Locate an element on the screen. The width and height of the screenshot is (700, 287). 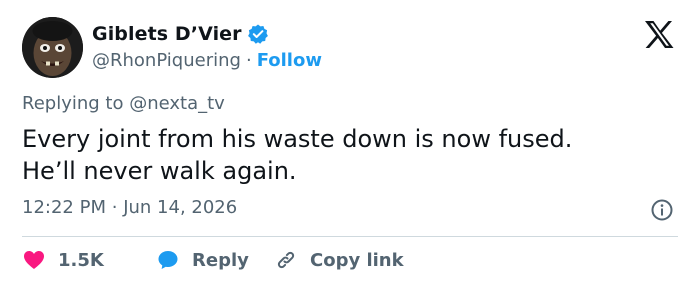
avatar is located at coordinates (52, 47).